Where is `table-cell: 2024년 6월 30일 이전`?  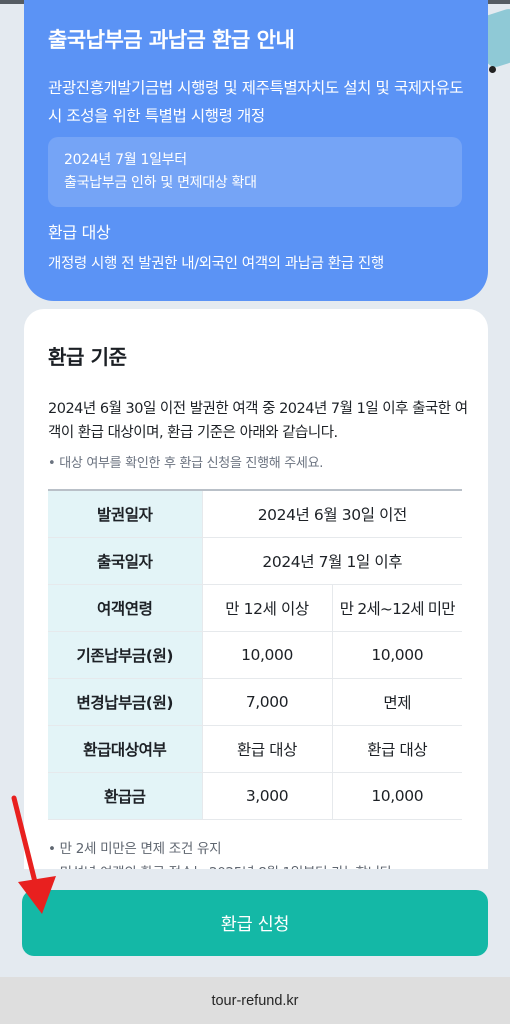 table-cell: 2024년 6월 30일 이전 is located at coordinates (331, 514).